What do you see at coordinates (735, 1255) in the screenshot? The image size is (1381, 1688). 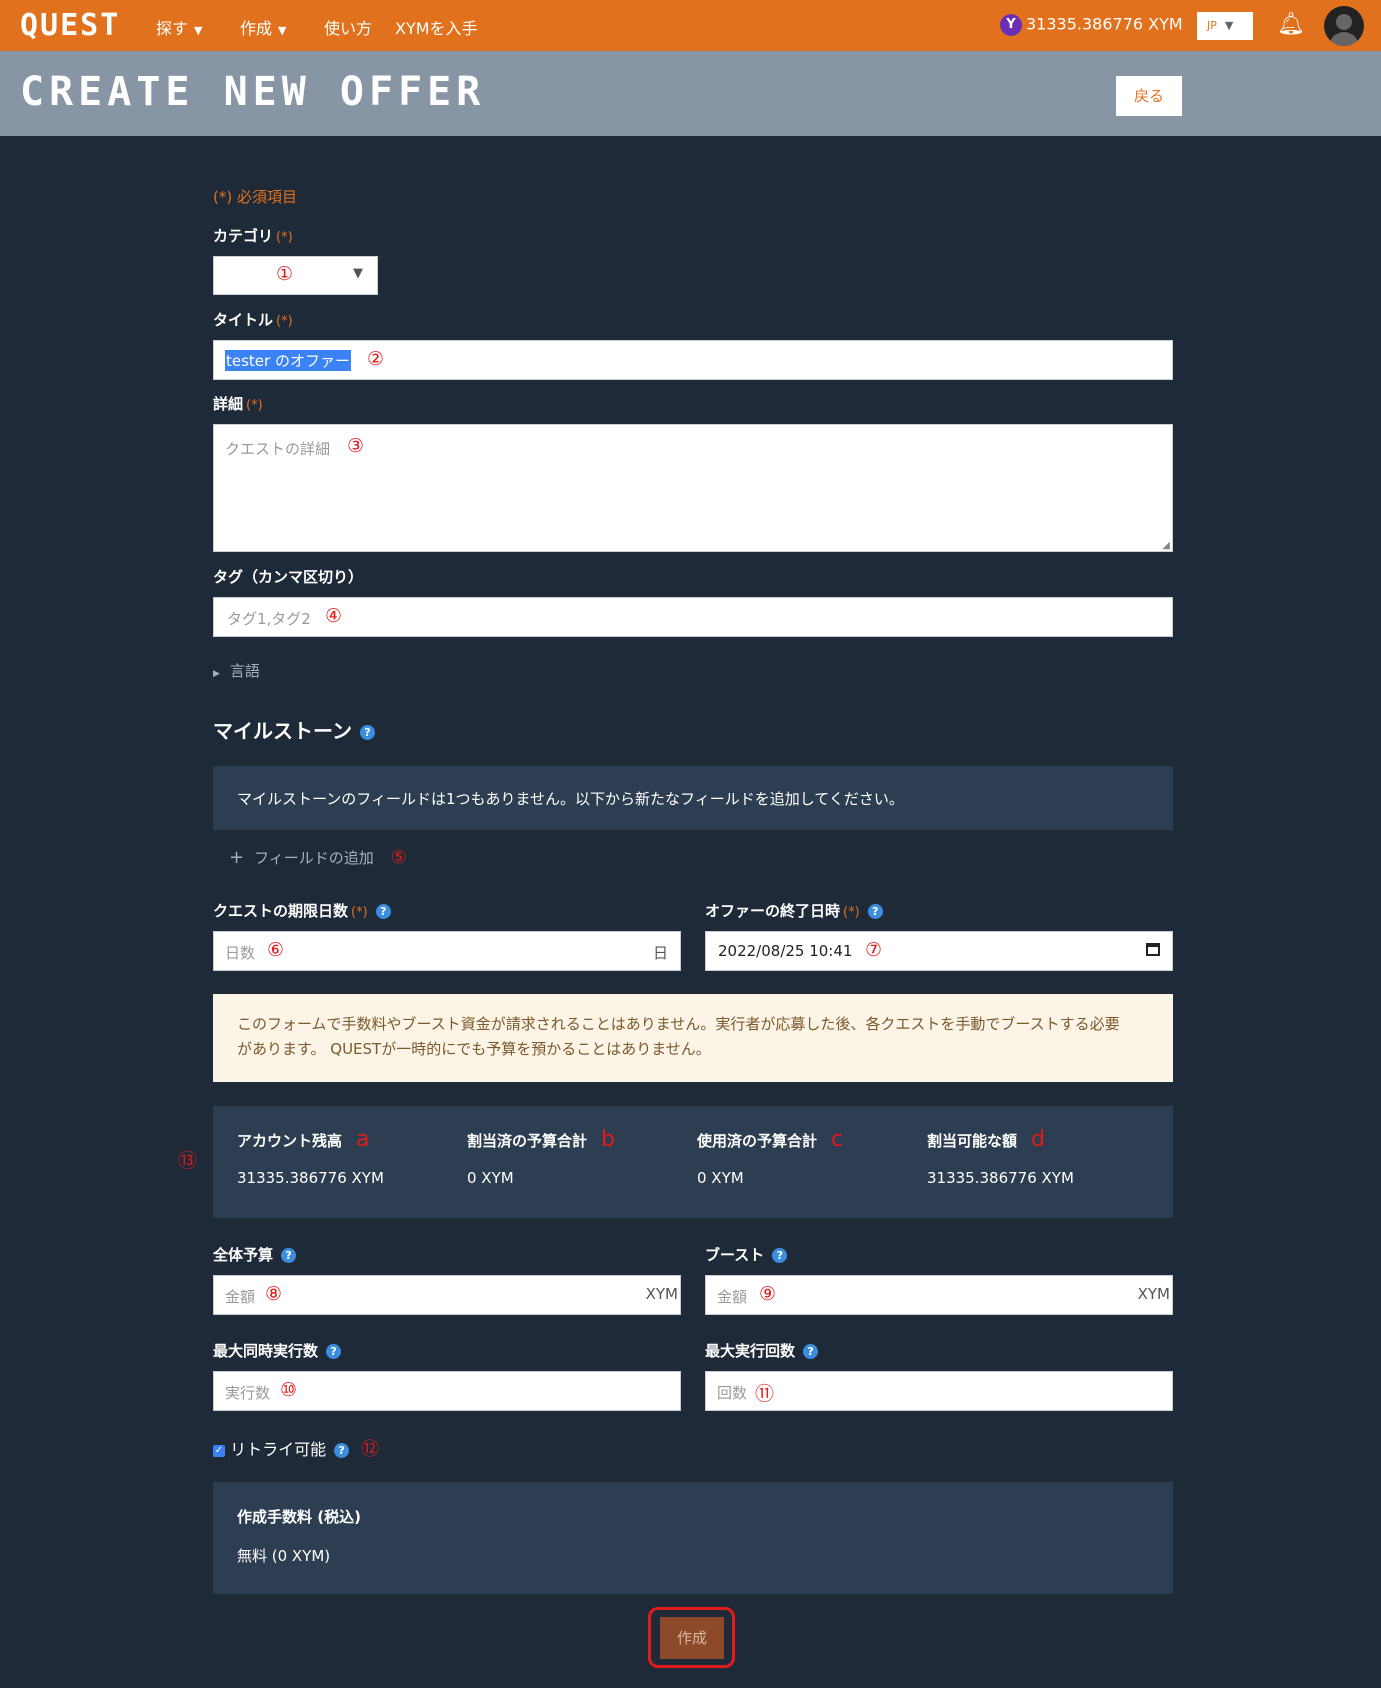 I see `boost-label-text: ブースト` at bounding box center [735, 1255].